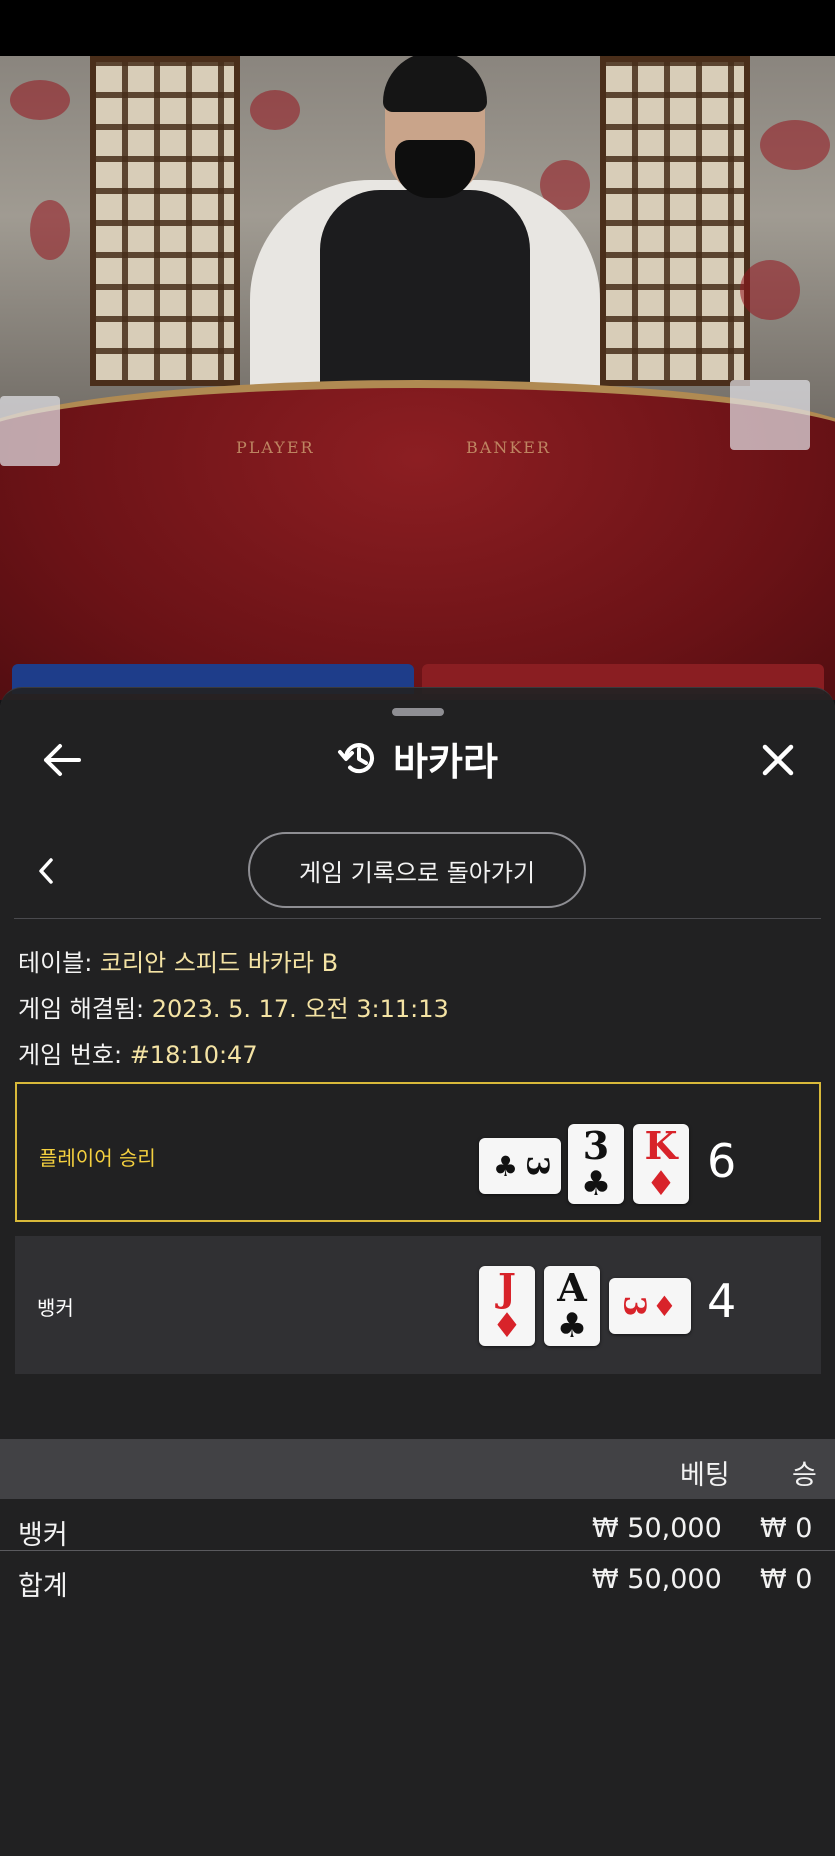 This screenshot has height=1856, width=835. I want to click on game-number: #18:10:47, so click(193, 1055).